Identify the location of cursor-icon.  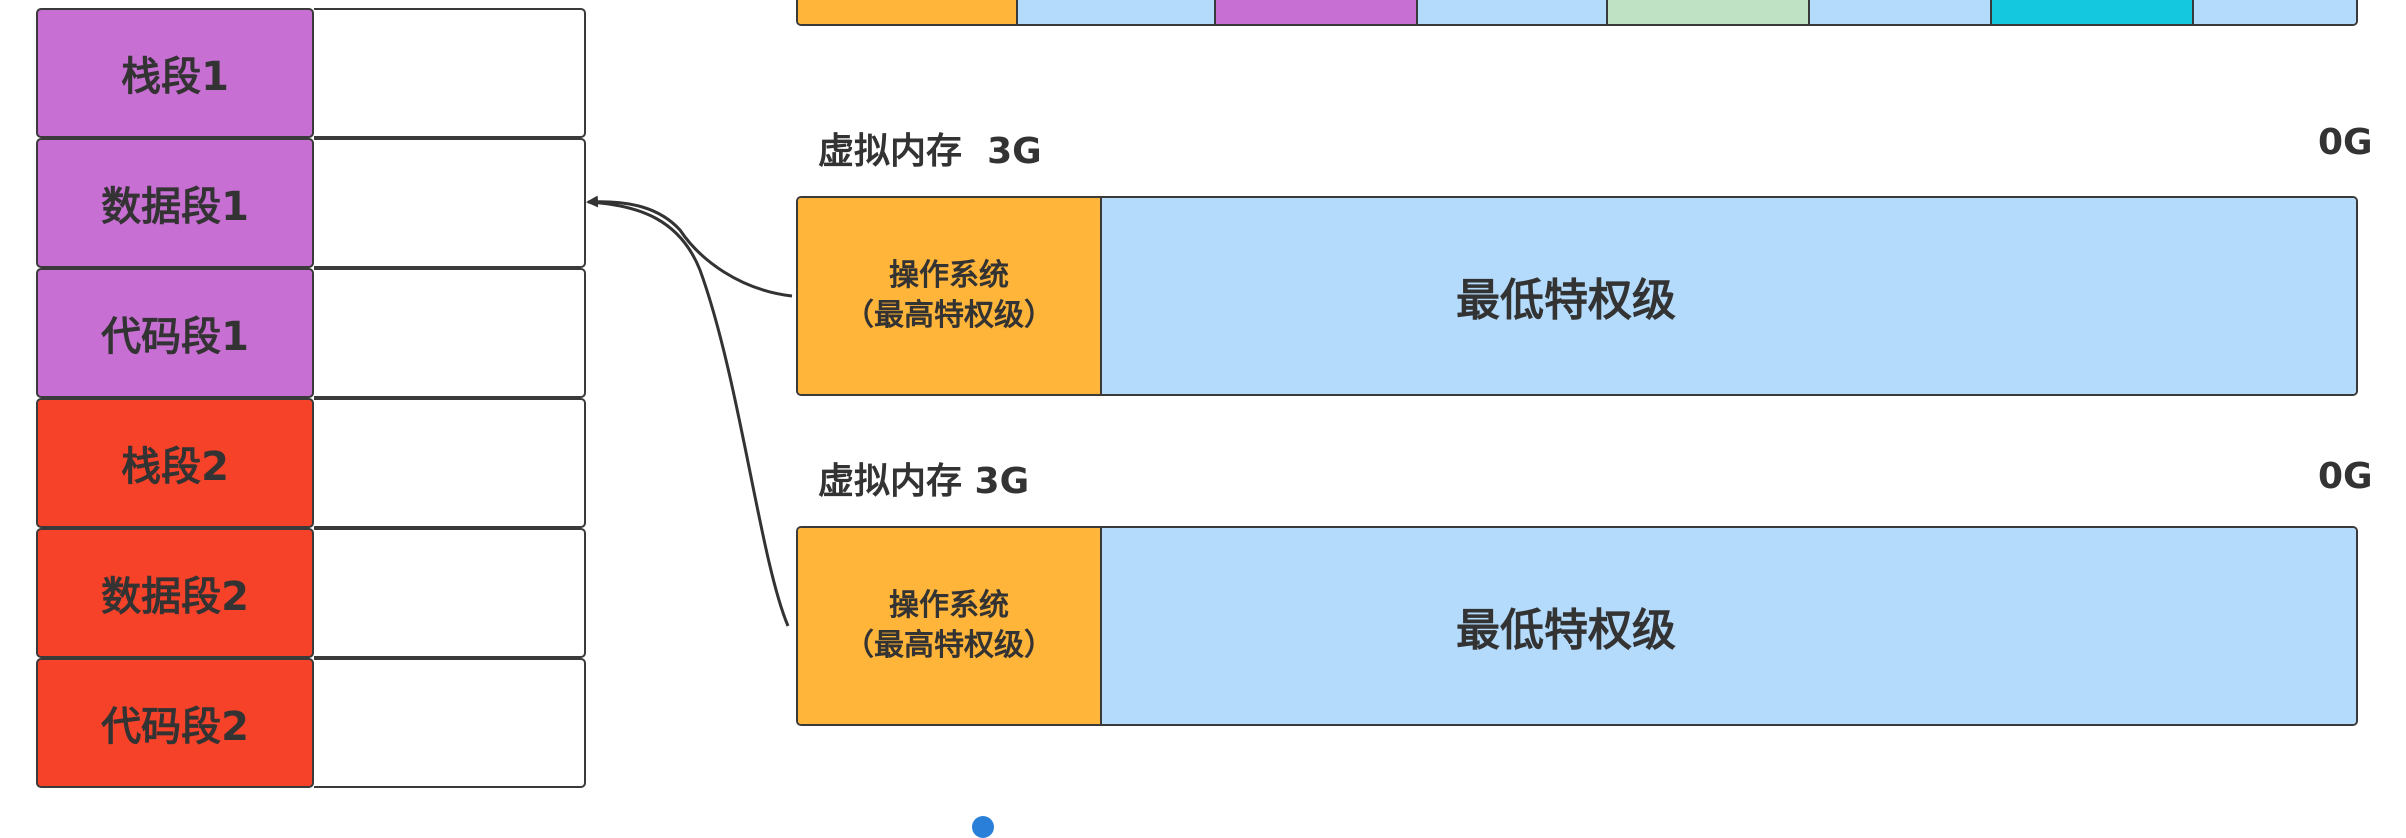
(983, 827).